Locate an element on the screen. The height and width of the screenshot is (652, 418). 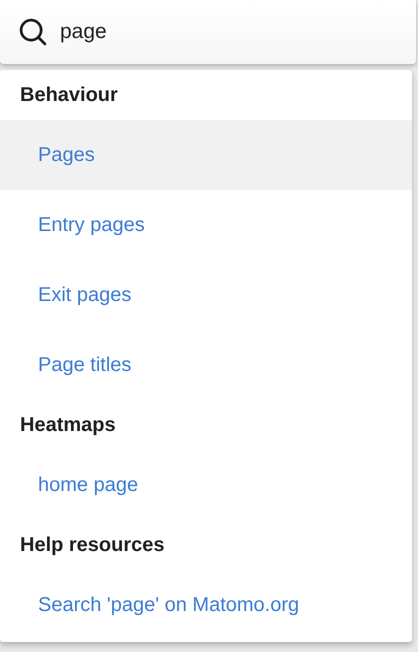
result-link: Exit pages is located at coordinates (206, 295).